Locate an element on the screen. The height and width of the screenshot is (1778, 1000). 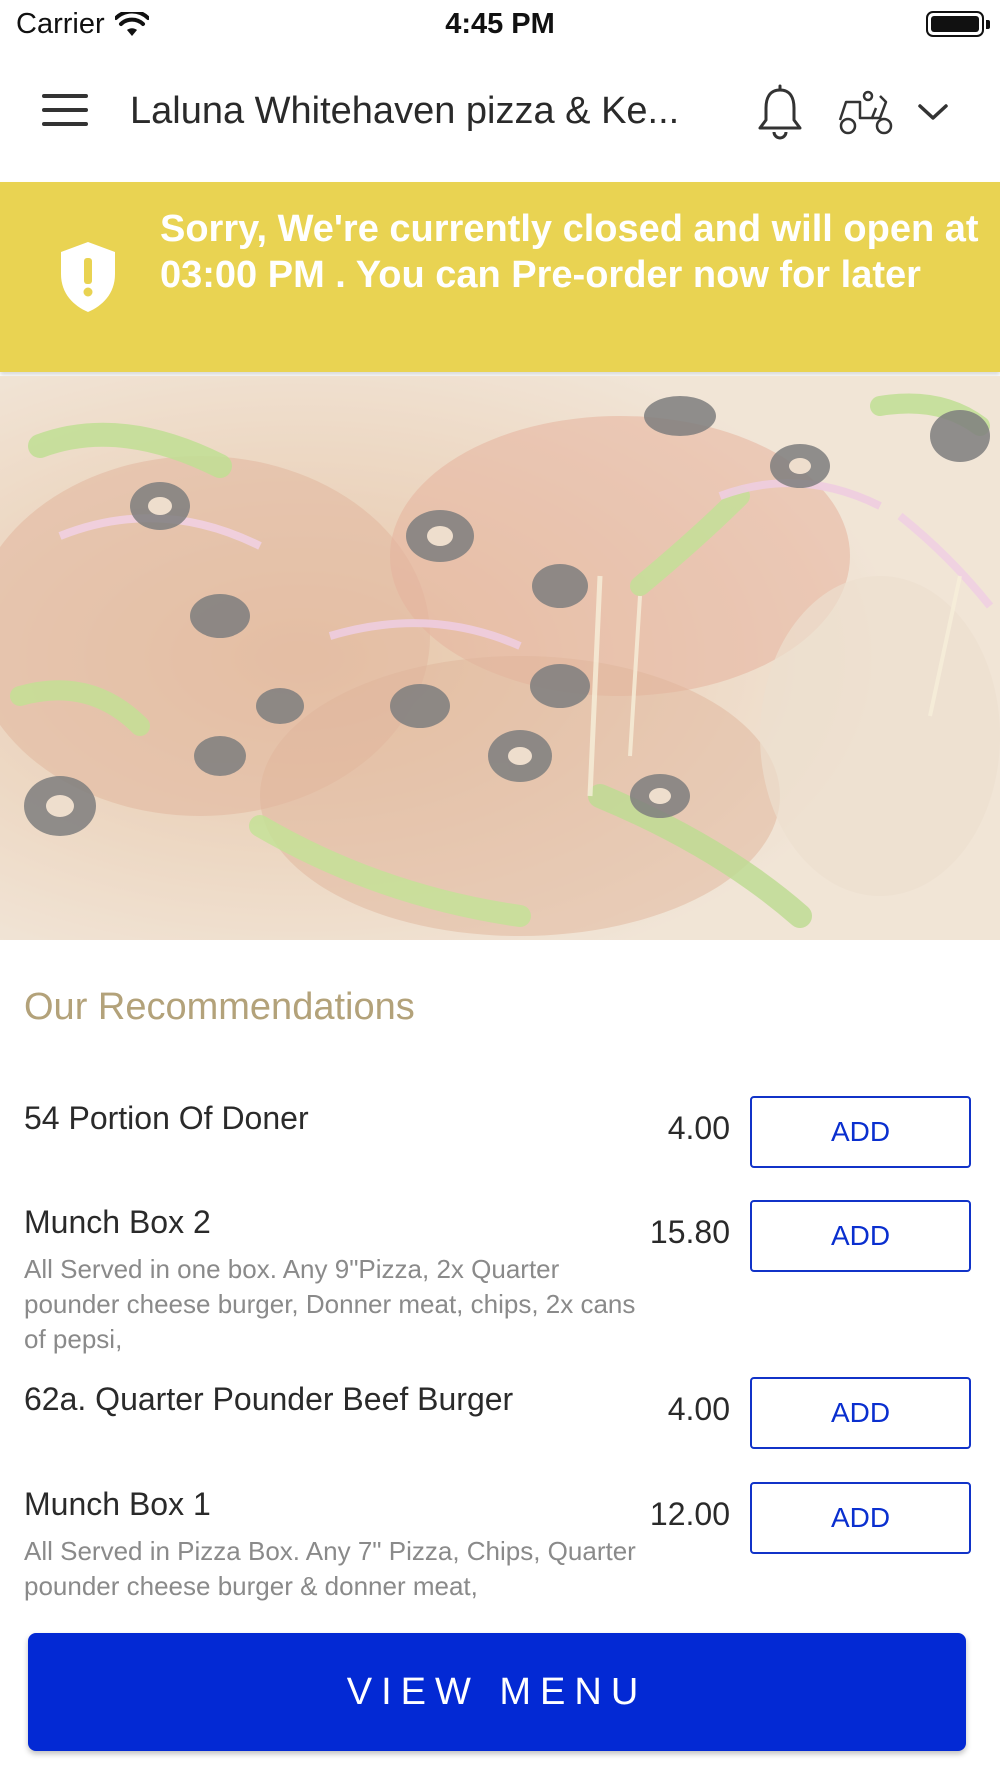
item-name: Munch Box 1 is located at coordinates (117, 1504).